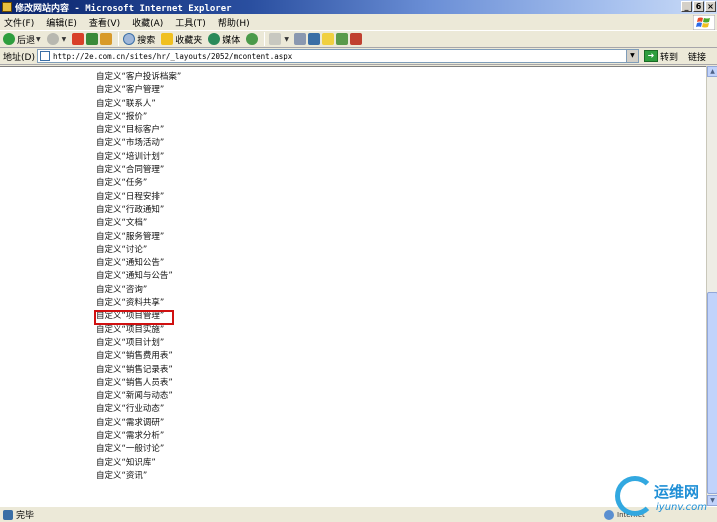 This screenshot has width=717, height=522. Describe the element at coordinates (52, 39) in the screenshot. I see `forward-arrow-icon` at that location.